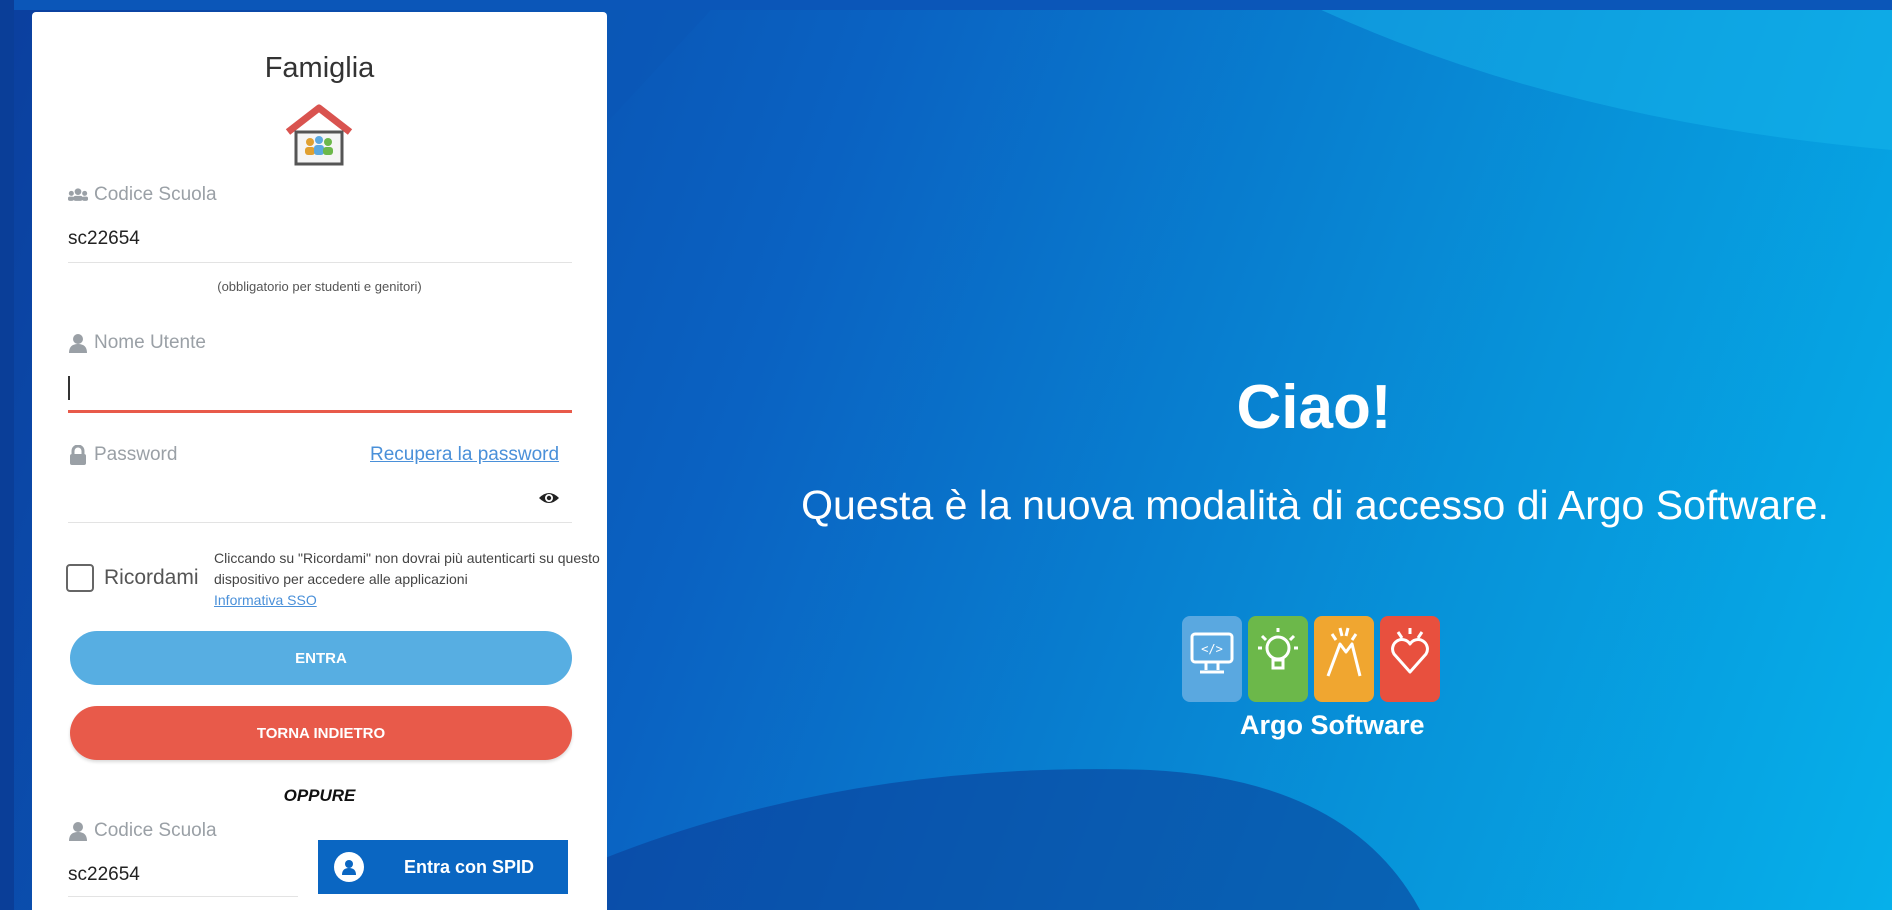  I want to click on recover-password-link: Recupera la password, so click(464, 455).